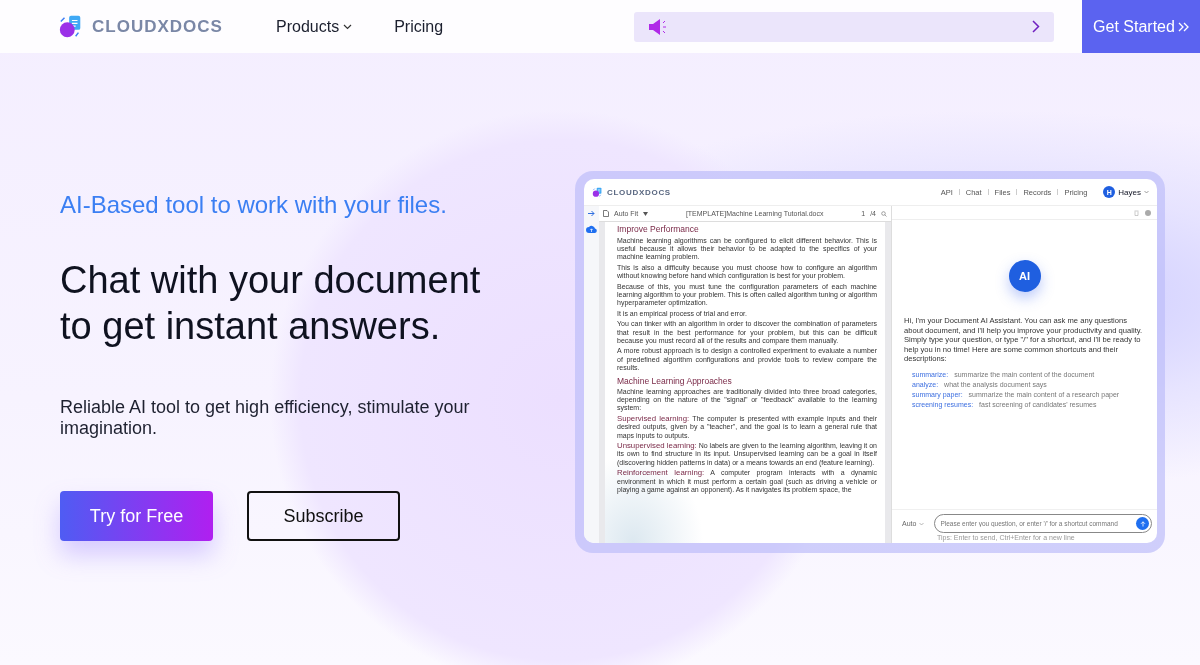 Image resolution: width=1200 pixels, height=665 pixels. I want to click on double-chevron-icon, so click(1183, 26).